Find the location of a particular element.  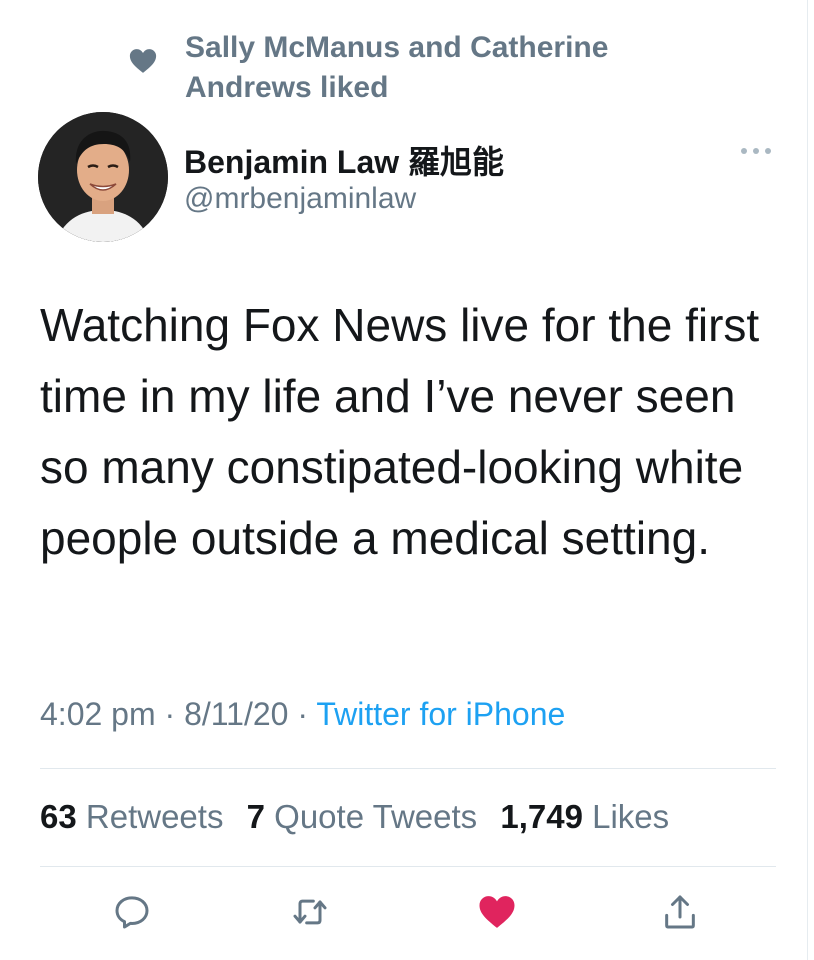

more-options-icon is located at coordinates (756, 151).